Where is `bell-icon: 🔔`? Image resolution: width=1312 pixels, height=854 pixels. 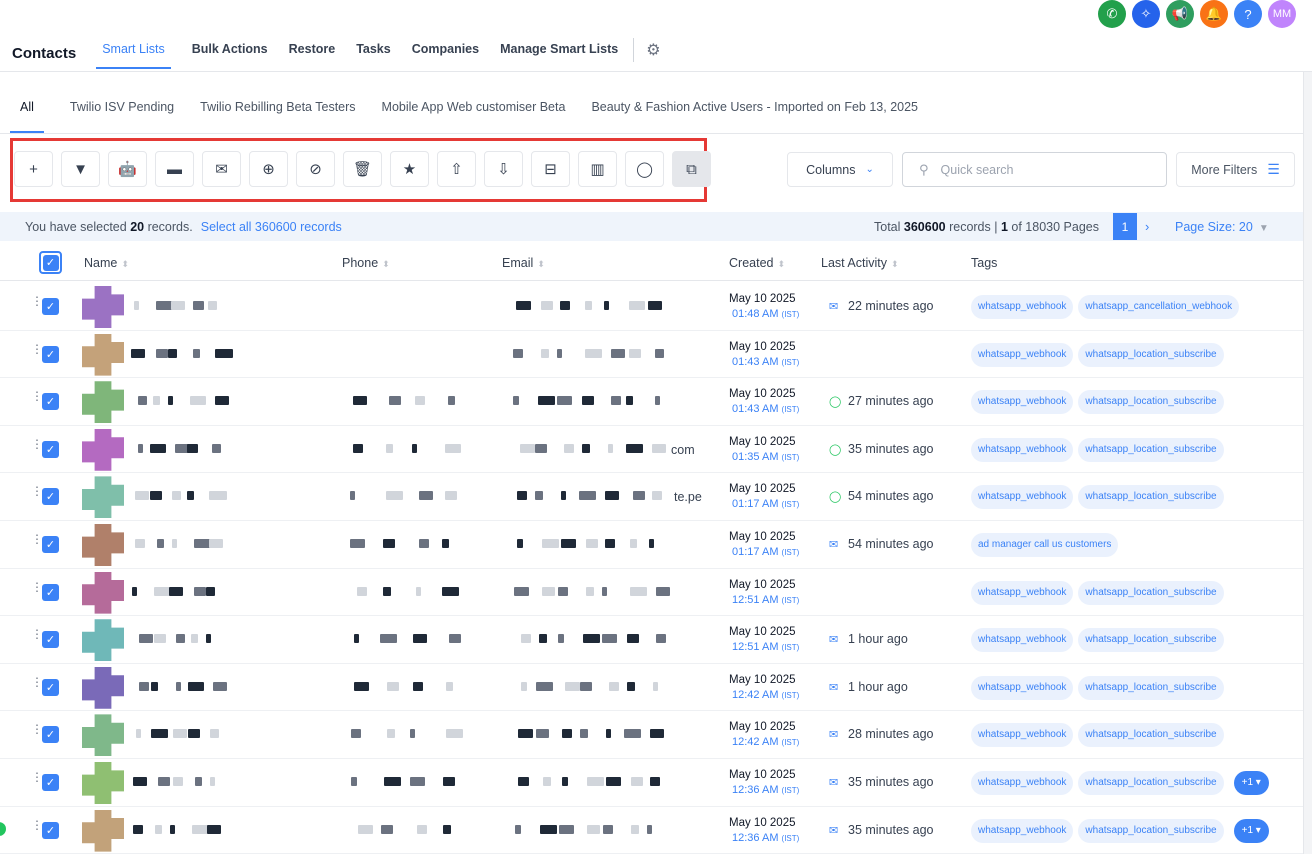 bell-icon: 🔔 is located at coordinates (1214, 14).